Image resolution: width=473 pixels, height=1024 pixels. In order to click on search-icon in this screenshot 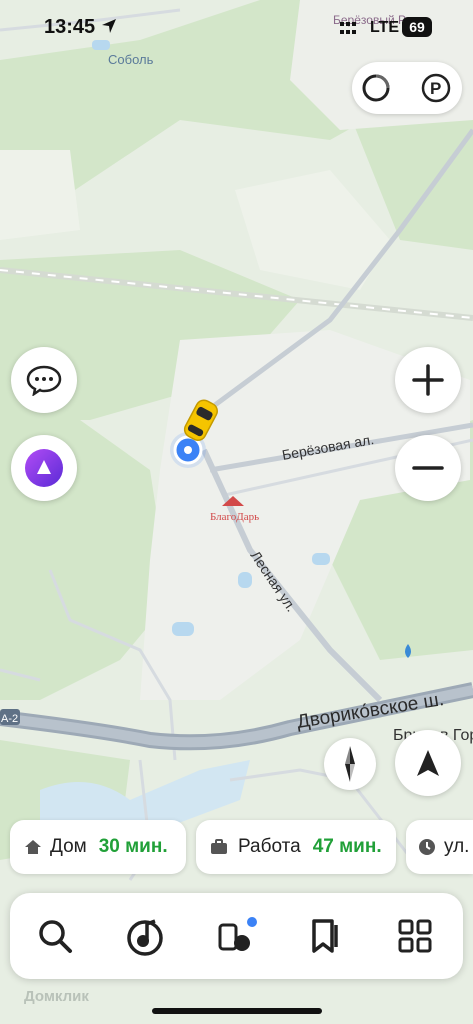, I will do `click(55, 936)`.